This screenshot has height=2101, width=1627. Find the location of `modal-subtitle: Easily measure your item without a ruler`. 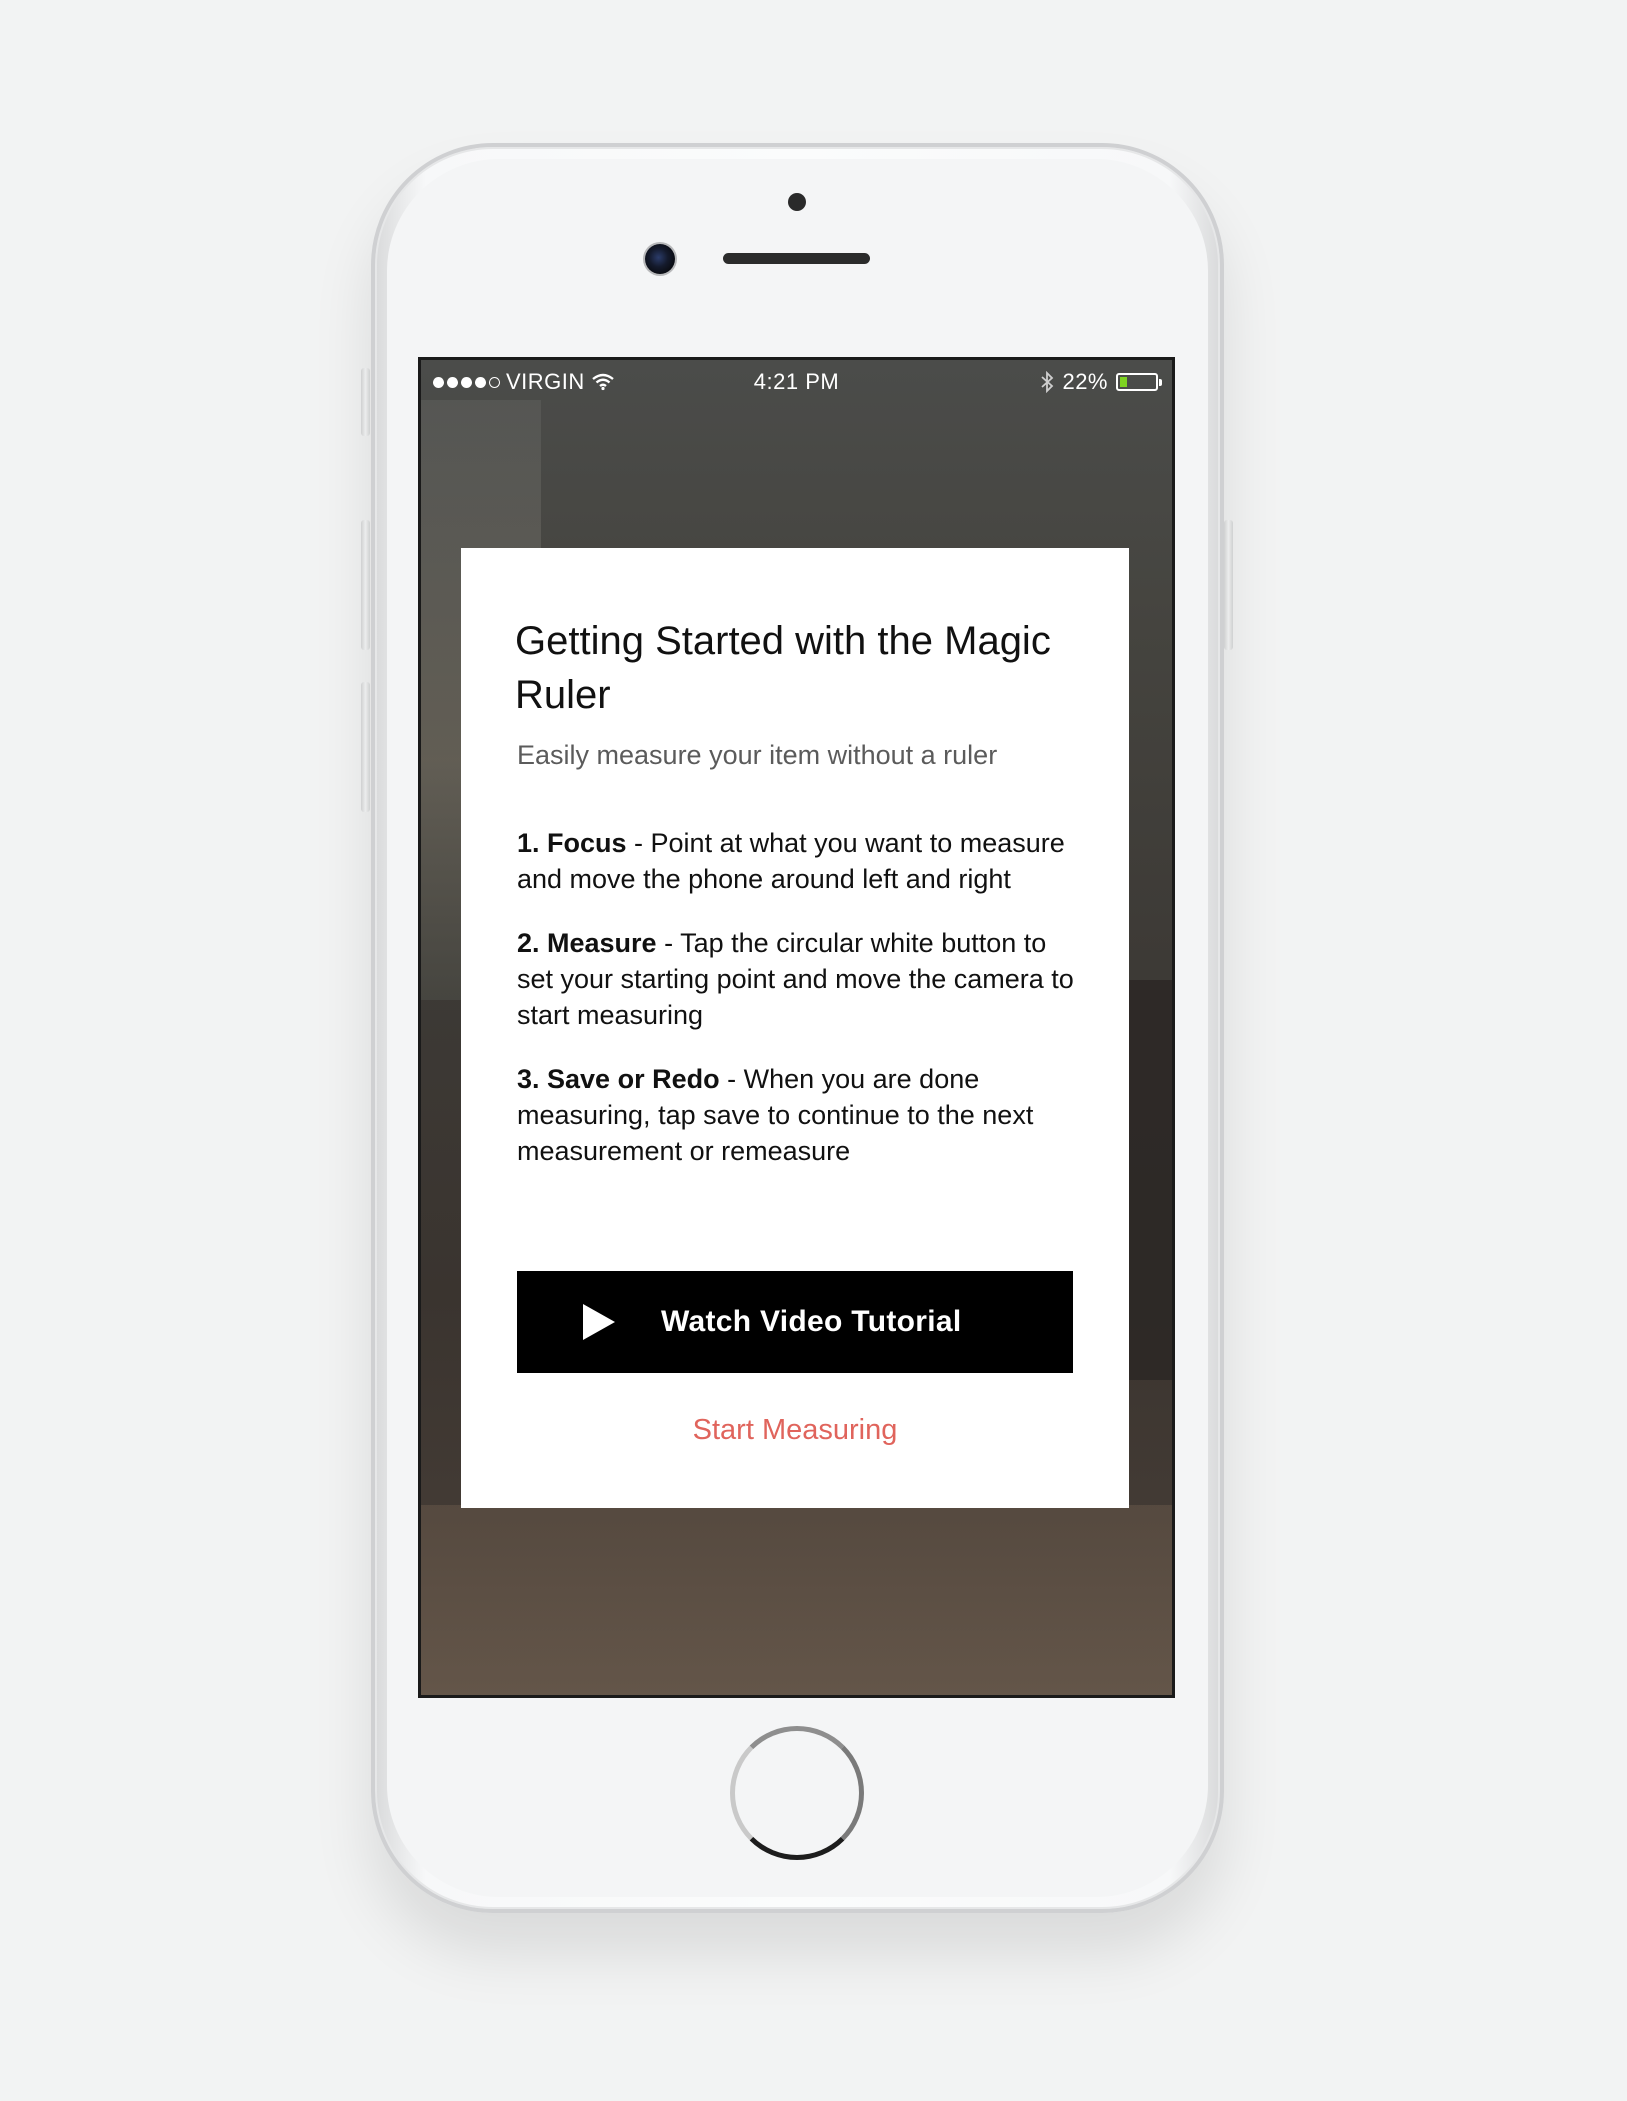

modal-subtitle: Easily measure your item without a ruler is located at coordinates (757, 755).